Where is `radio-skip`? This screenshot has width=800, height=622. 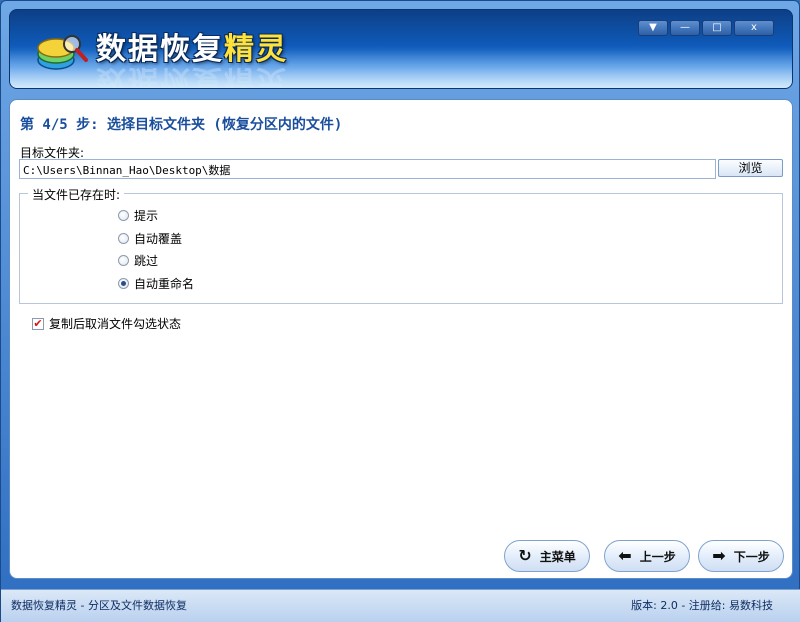
radio-skip is located at coordinates (123, 260).